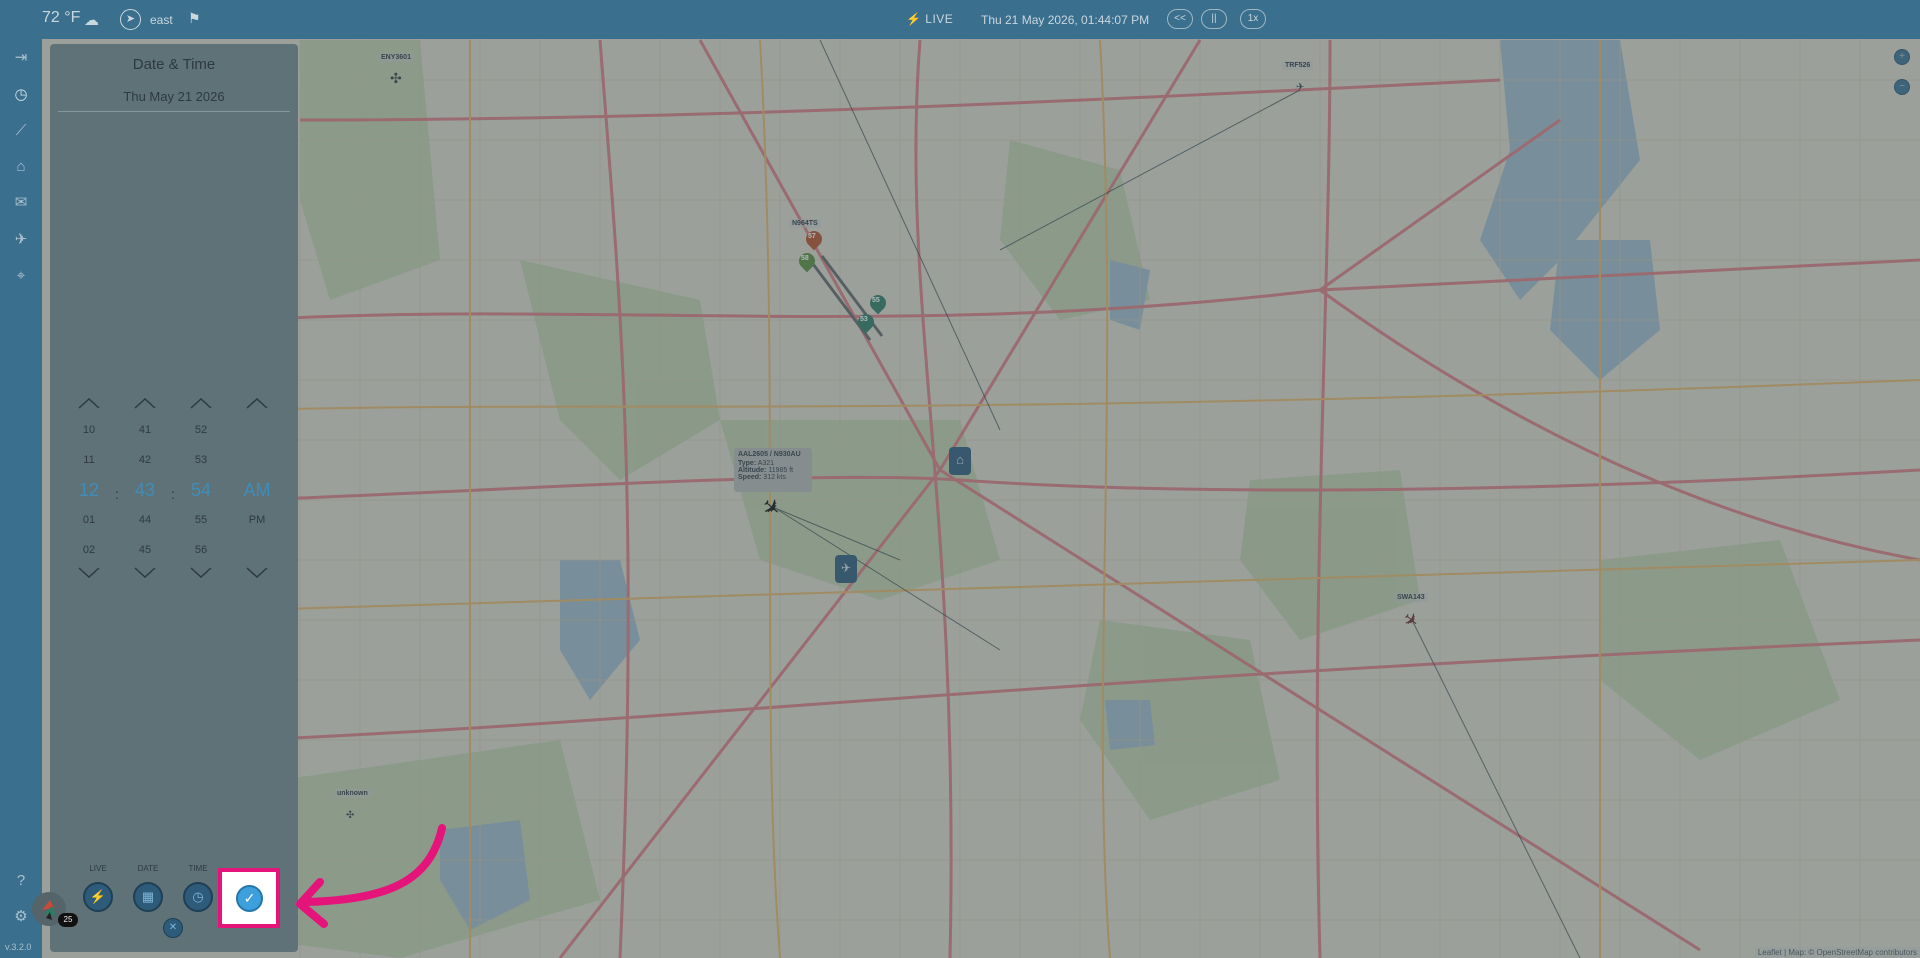 The height and width of the screenshot is (958, 1920). Describe the element at coordinates (21, 95) in the screenshot. I see `clock-icon: ◷` at that location.